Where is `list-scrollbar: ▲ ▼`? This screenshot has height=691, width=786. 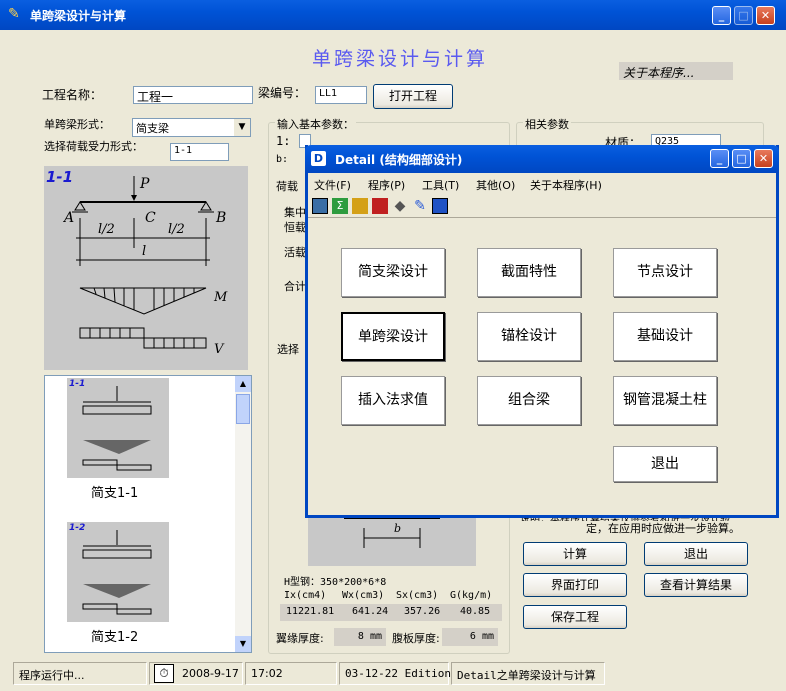
list-scrollbar: ▲ ▼ is located at coordinates (243, 514).